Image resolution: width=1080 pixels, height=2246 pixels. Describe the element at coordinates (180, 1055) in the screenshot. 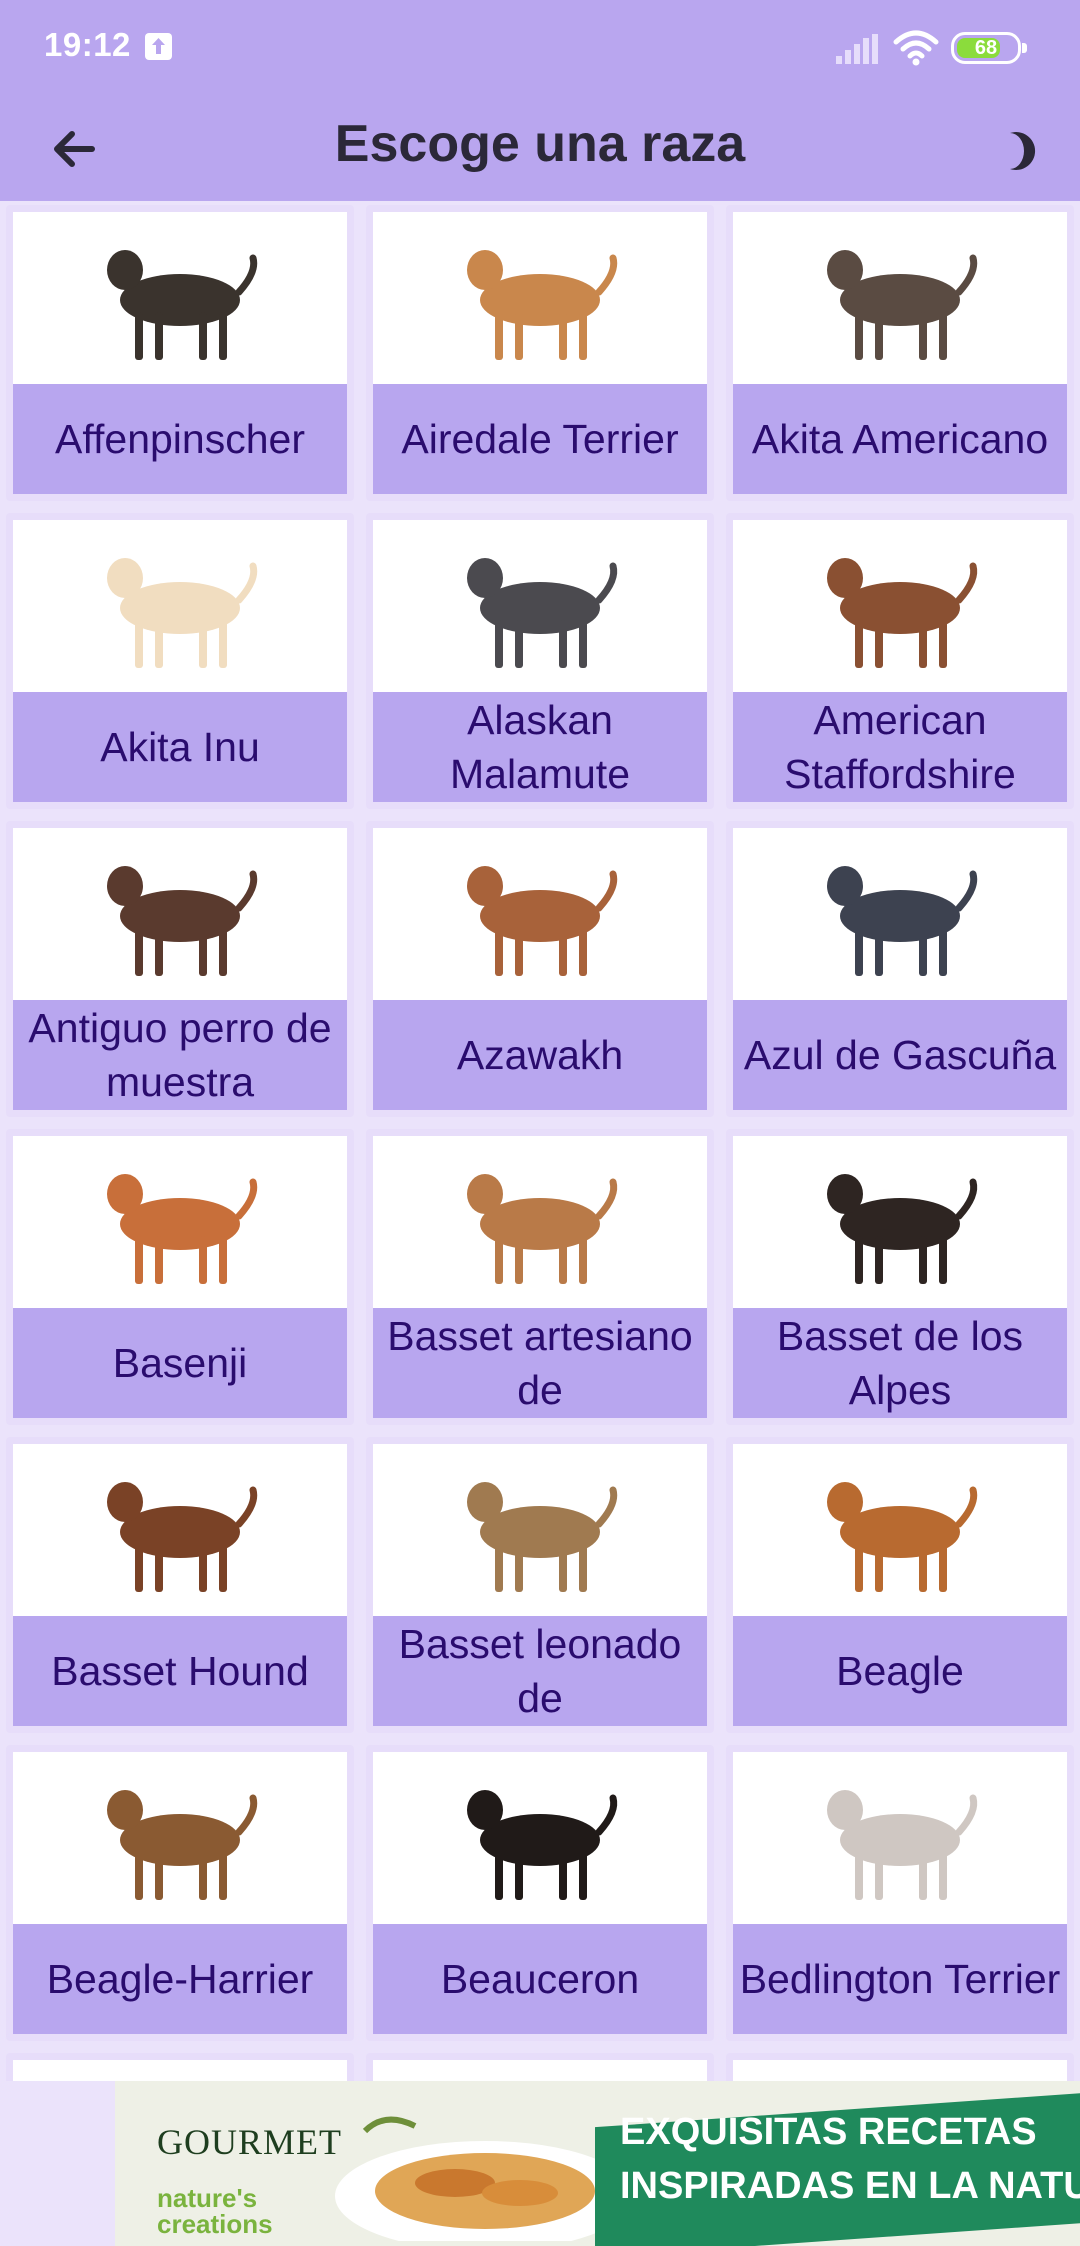

I see `breed-label: Antiguo perro de muestra` at that location.